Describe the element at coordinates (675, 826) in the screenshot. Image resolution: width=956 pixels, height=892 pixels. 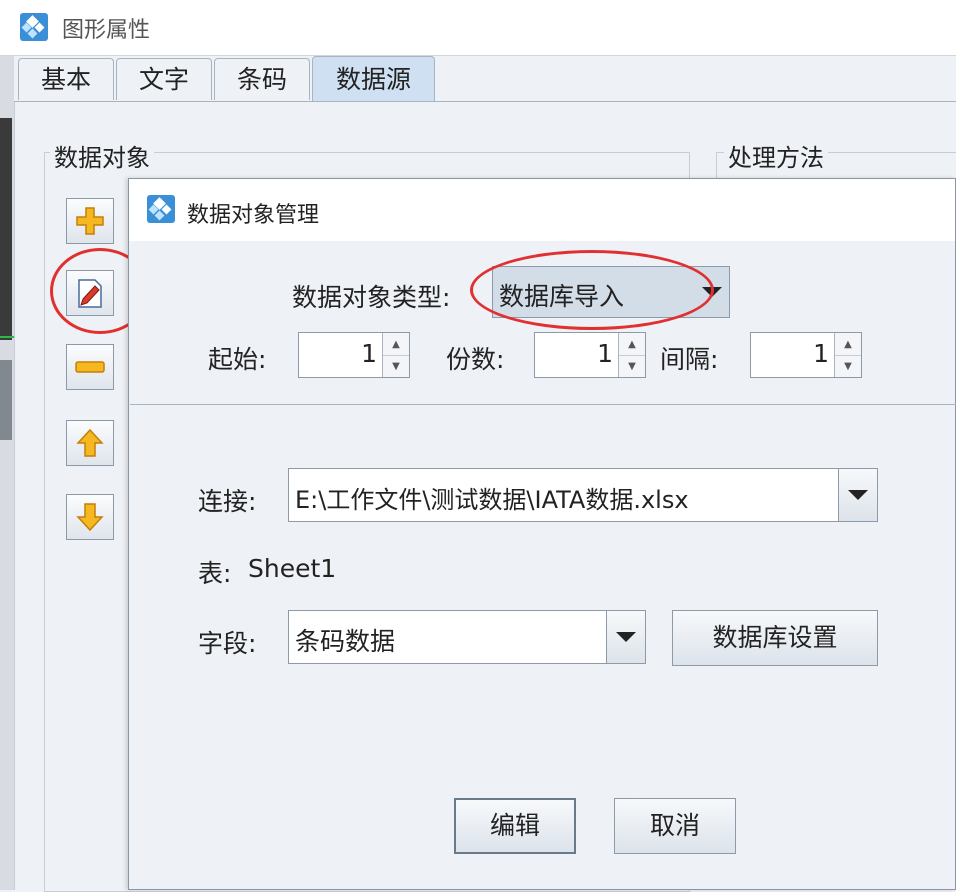
I see `cancel-button: 取消` at that location.